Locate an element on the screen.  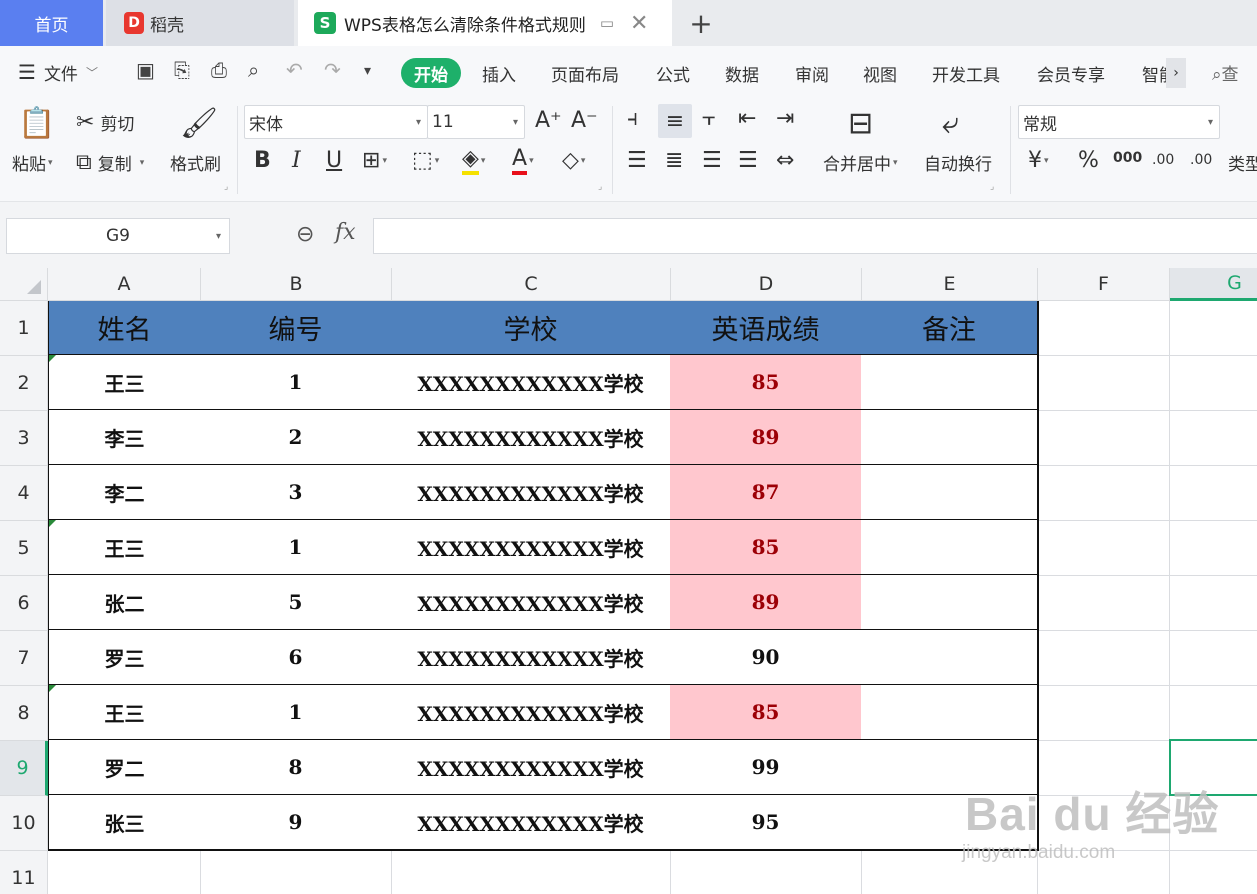
cell-b2: 1 is located at coordinates (296, 383).